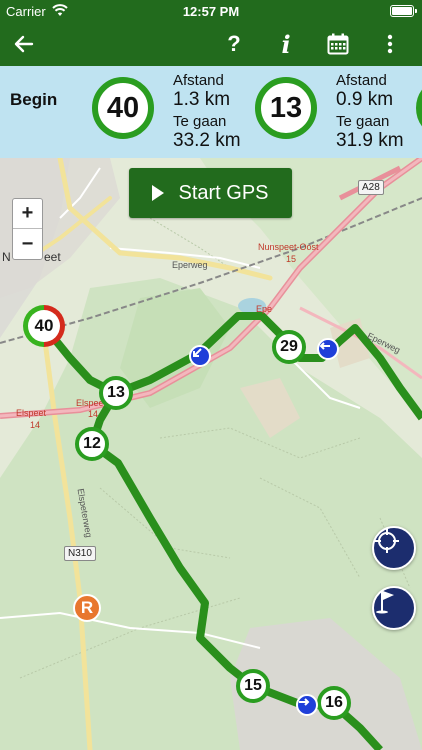 The width and height of the screenshot is (422, 750). I want to click on back-arrow-icon, so click(24, 44).